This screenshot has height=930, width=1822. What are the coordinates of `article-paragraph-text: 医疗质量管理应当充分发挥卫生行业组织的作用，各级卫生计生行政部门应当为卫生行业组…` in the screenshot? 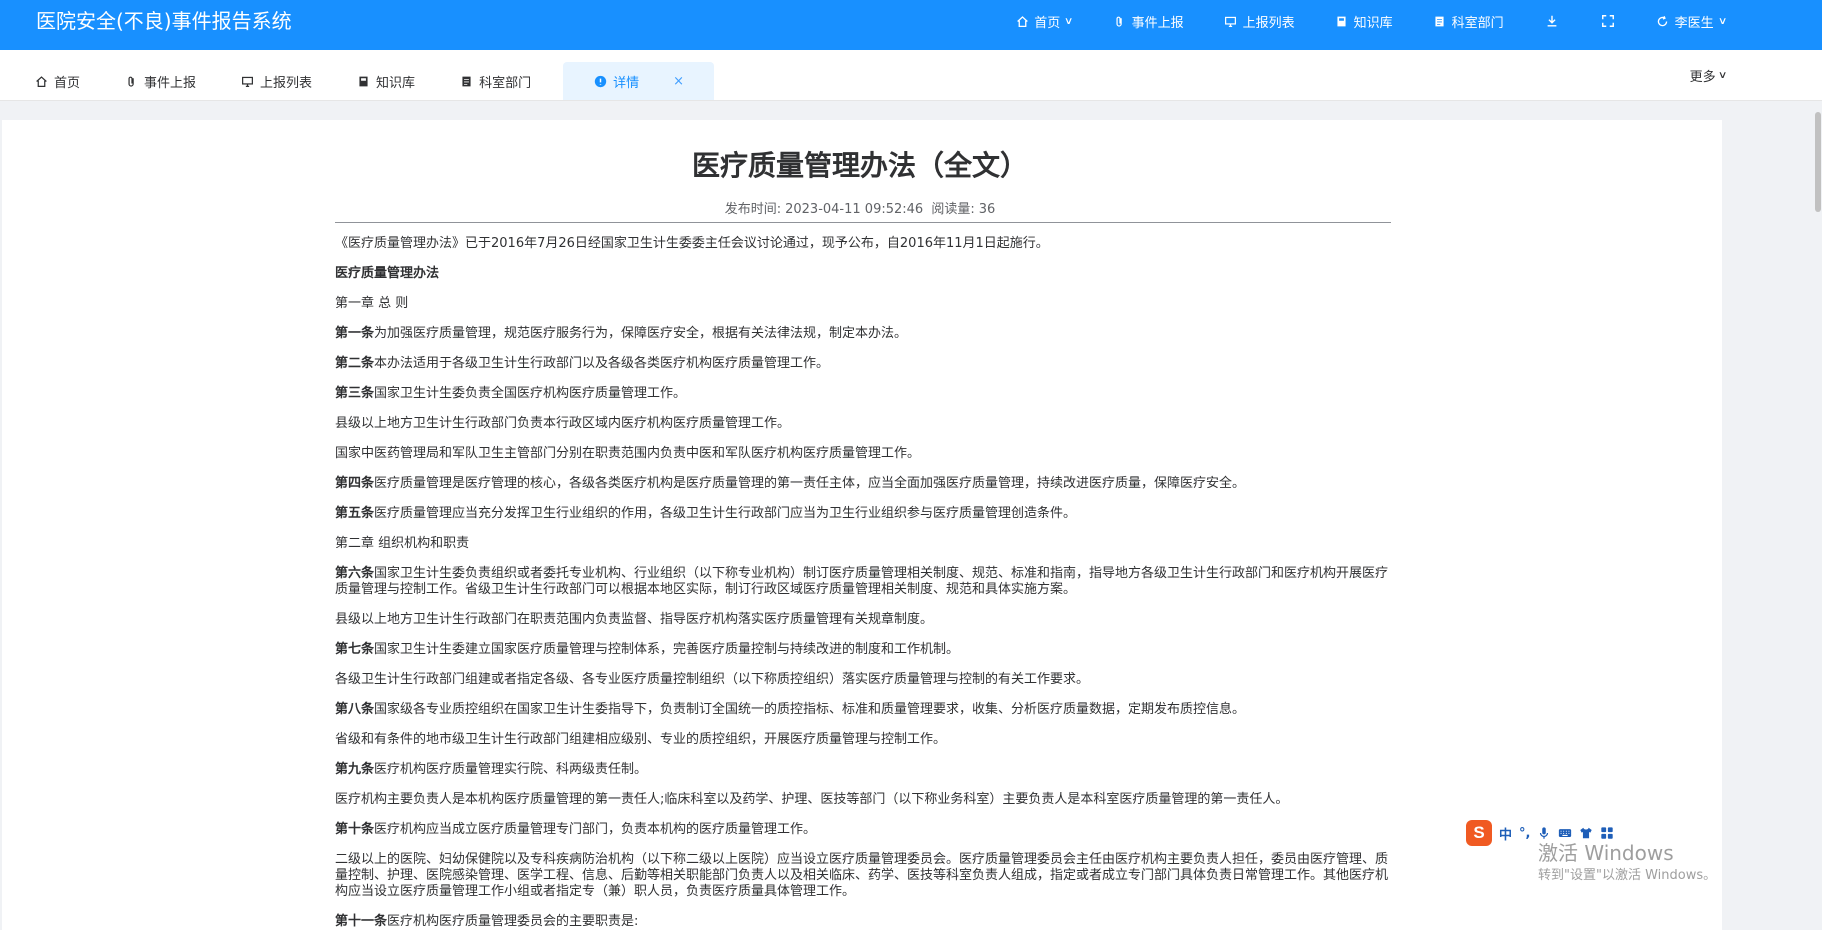 It's located at (725, 513).